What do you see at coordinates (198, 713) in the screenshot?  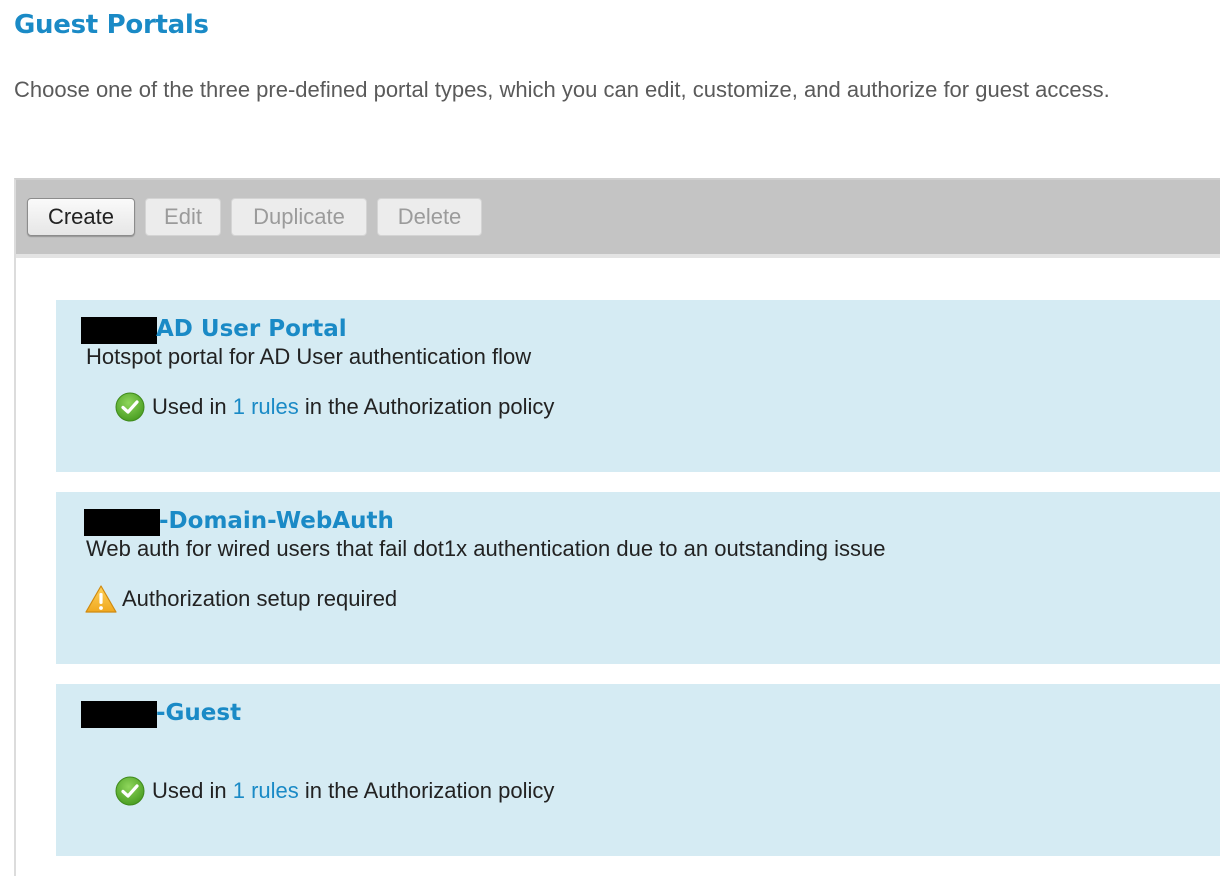 I see `portal-title-link: -Guest` at bounding box center [198, 713].